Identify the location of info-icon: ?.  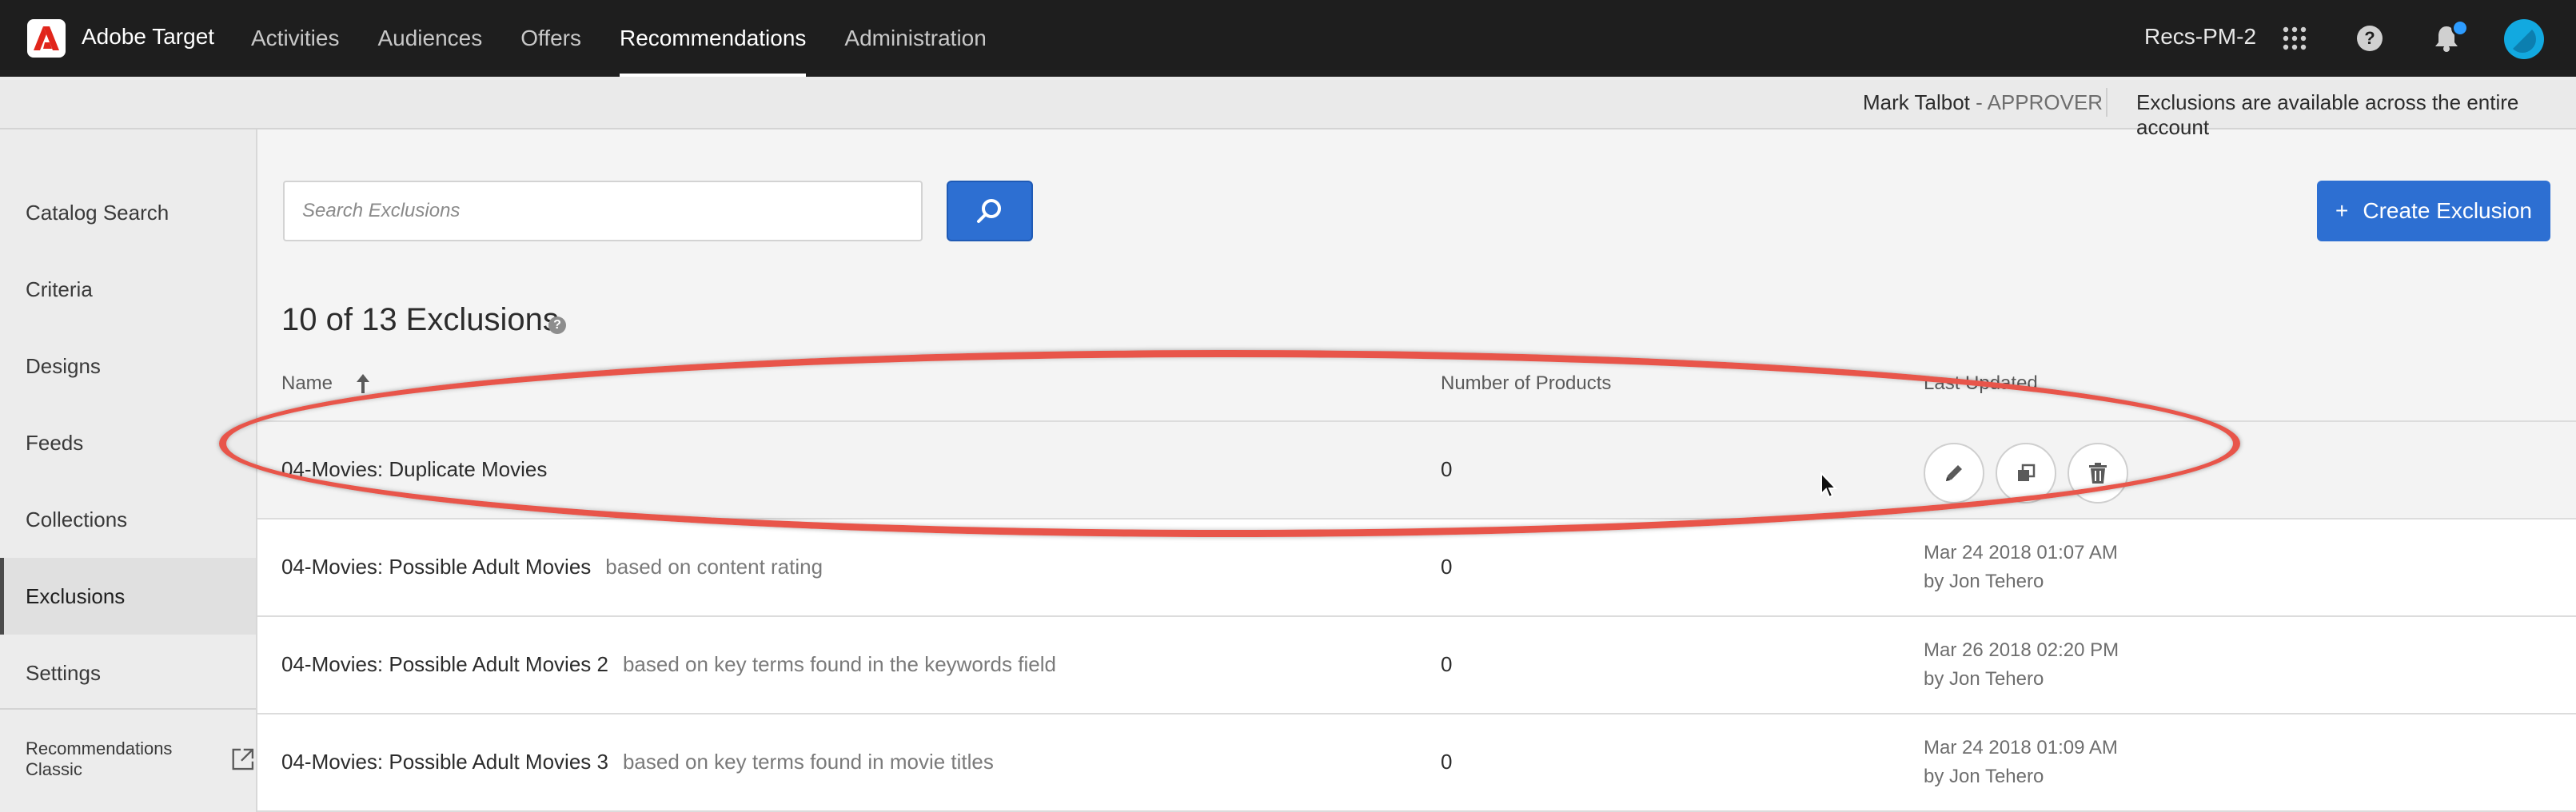
(557, 325).